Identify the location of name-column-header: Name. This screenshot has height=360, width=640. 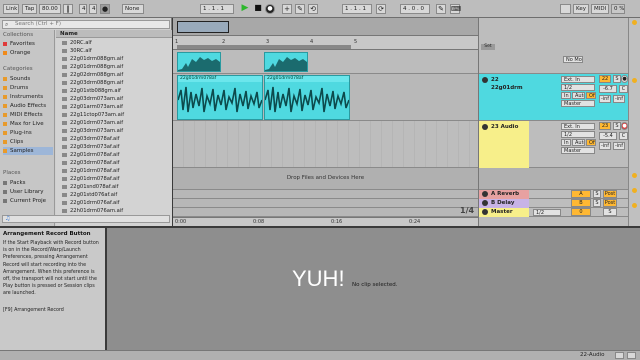
(114, 34).